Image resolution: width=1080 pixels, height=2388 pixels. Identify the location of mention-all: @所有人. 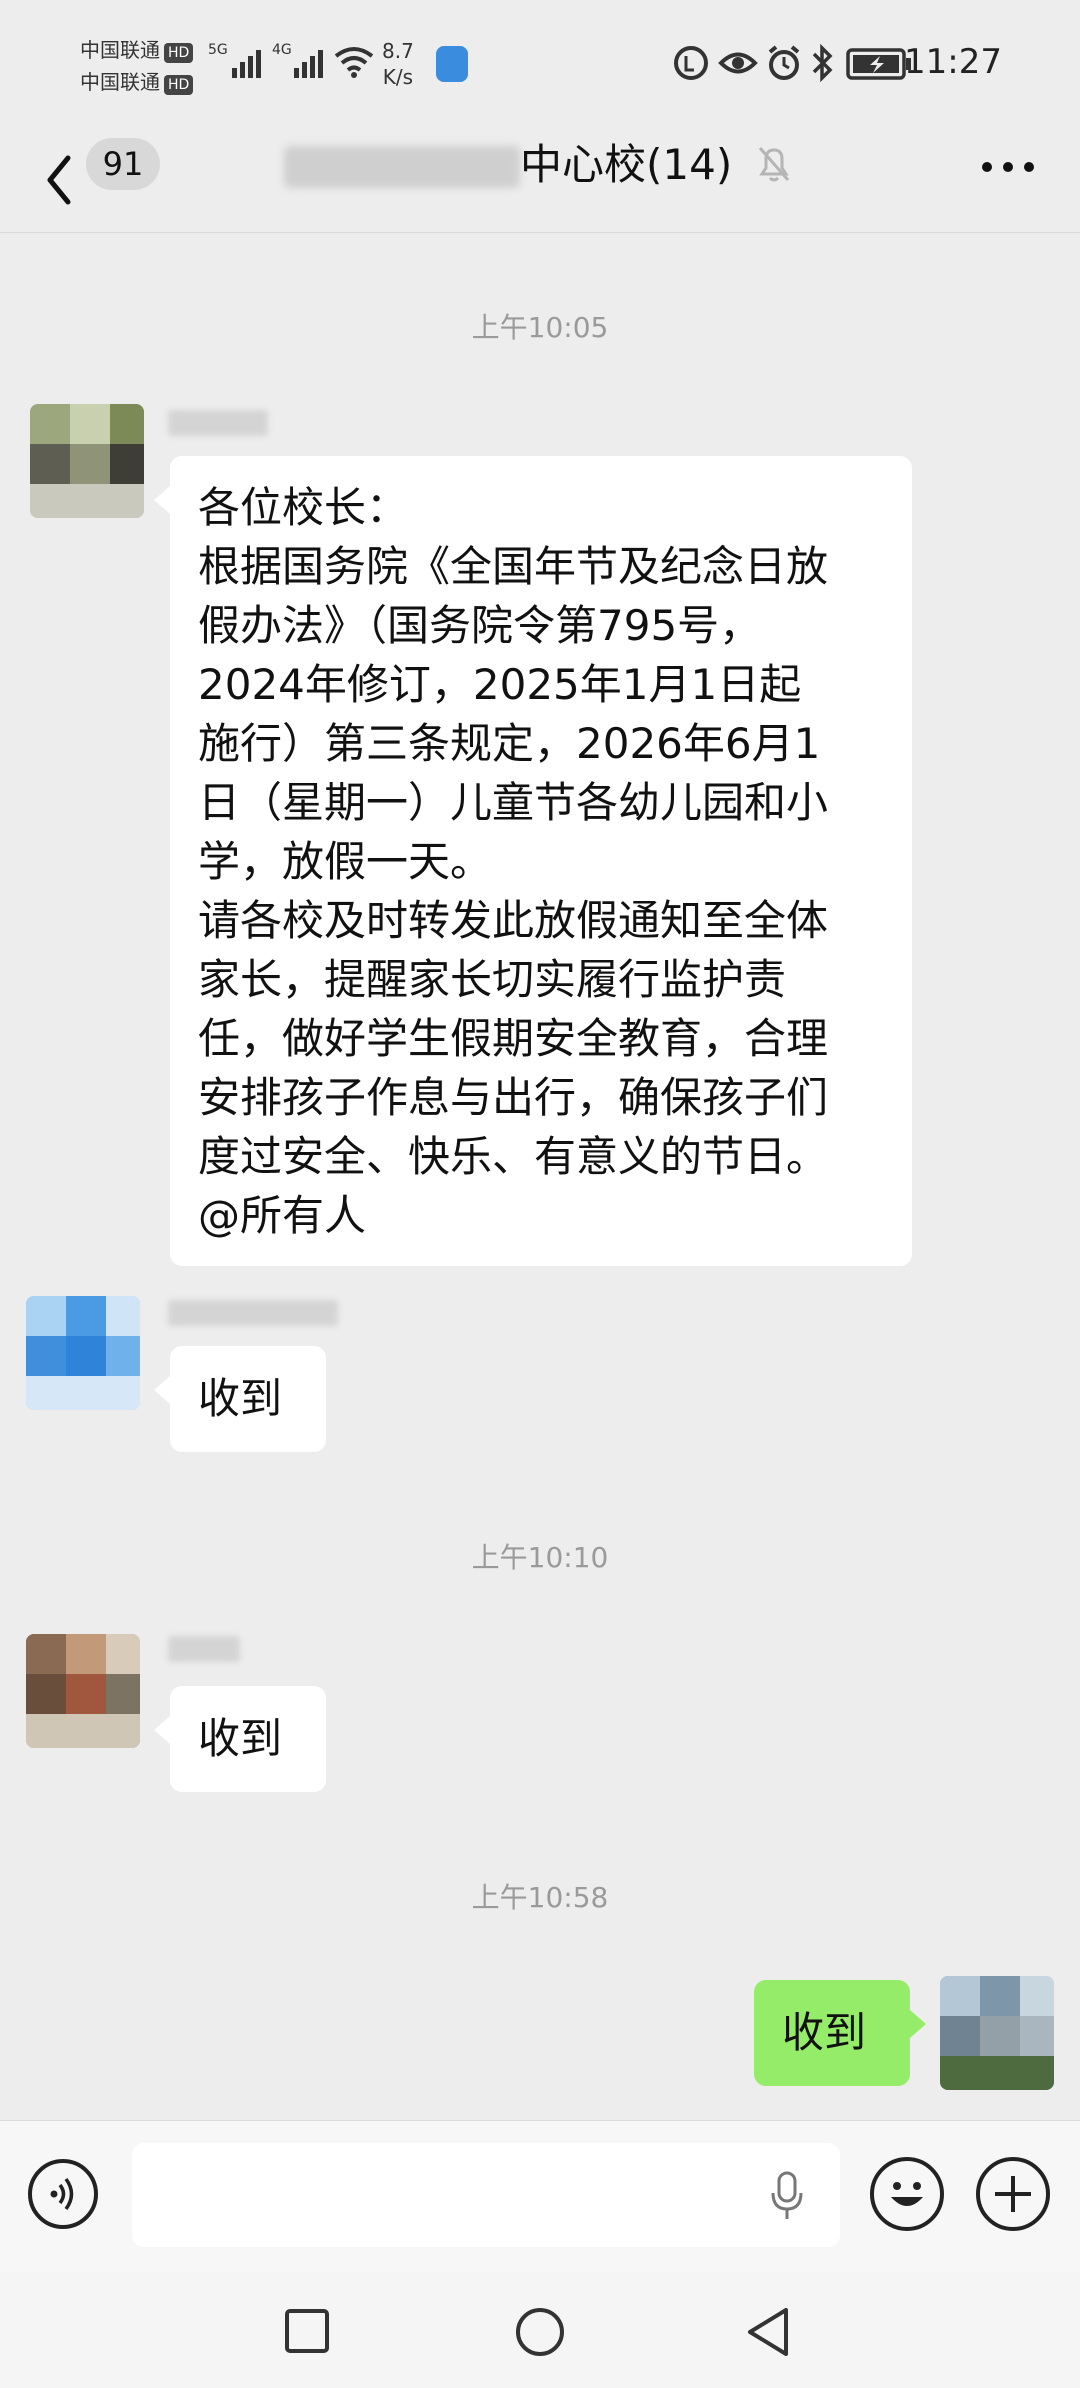
(282, 1215).